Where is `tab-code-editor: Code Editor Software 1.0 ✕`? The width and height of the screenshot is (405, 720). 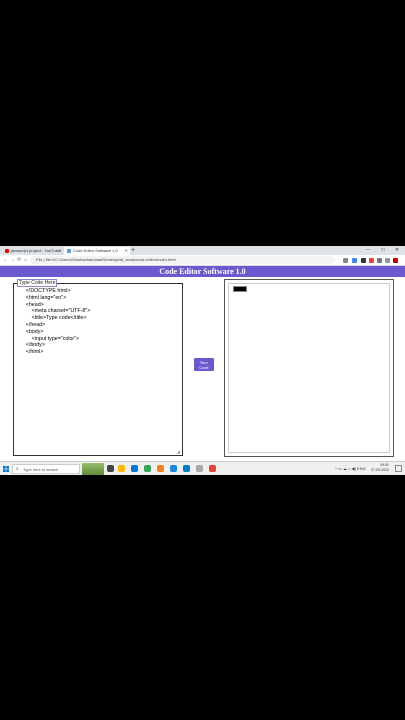 tab-code-editor: Code Editor Software 1.0 ✕ is located at coordinates (97, 251).